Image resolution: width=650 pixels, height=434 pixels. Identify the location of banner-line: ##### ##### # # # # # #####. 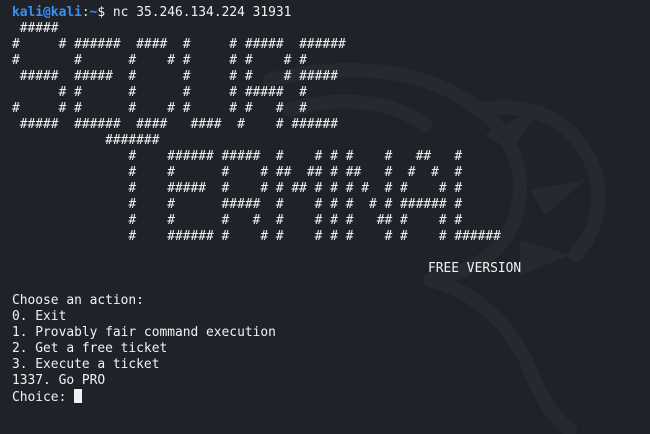
(175, 76).